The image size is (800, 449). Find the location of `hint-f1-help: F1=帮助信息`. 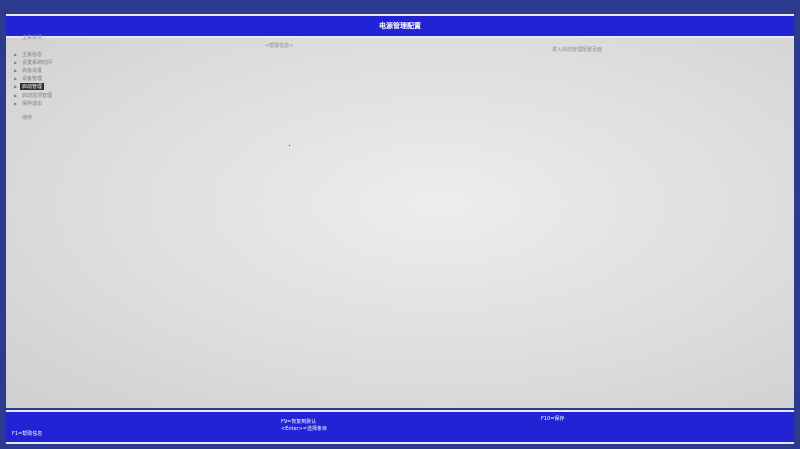

hint-f1-help: F1=帮助信息 is located at coordinates (27, 434).